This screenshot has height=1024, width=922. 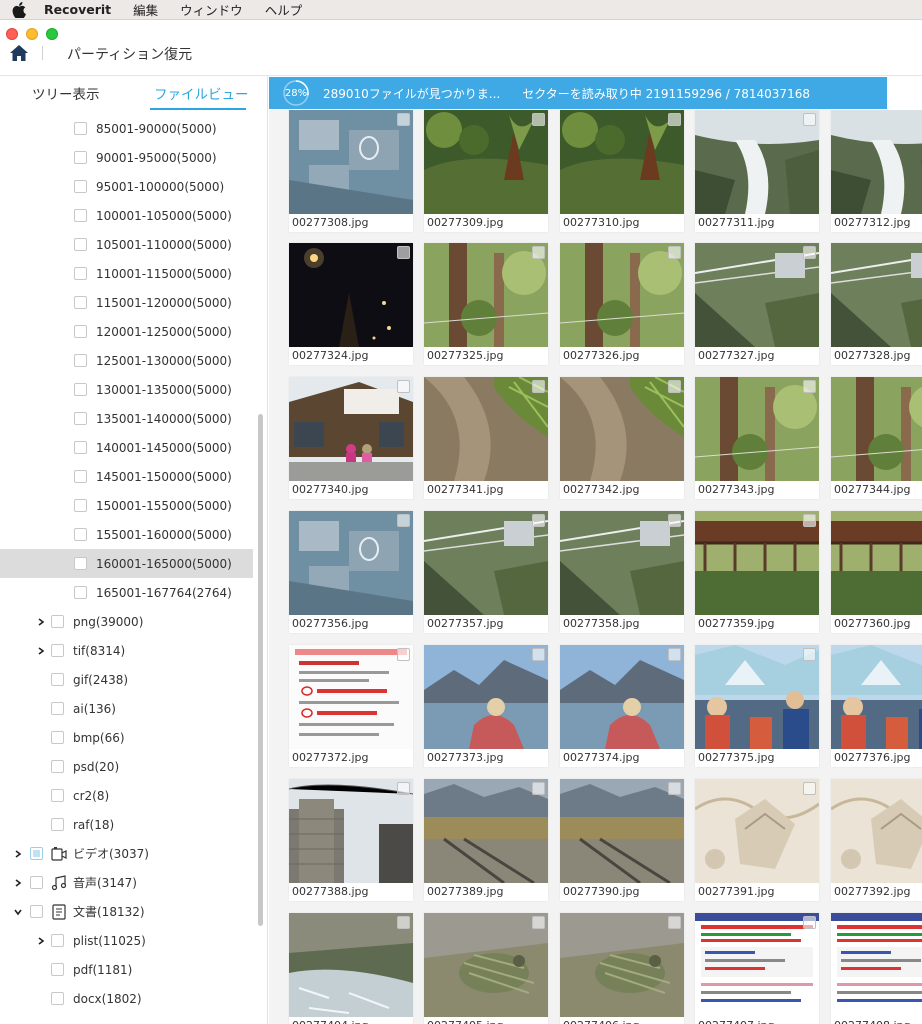 I want to click on file-card: 00277324.jpg, so click(x=351, y=304).